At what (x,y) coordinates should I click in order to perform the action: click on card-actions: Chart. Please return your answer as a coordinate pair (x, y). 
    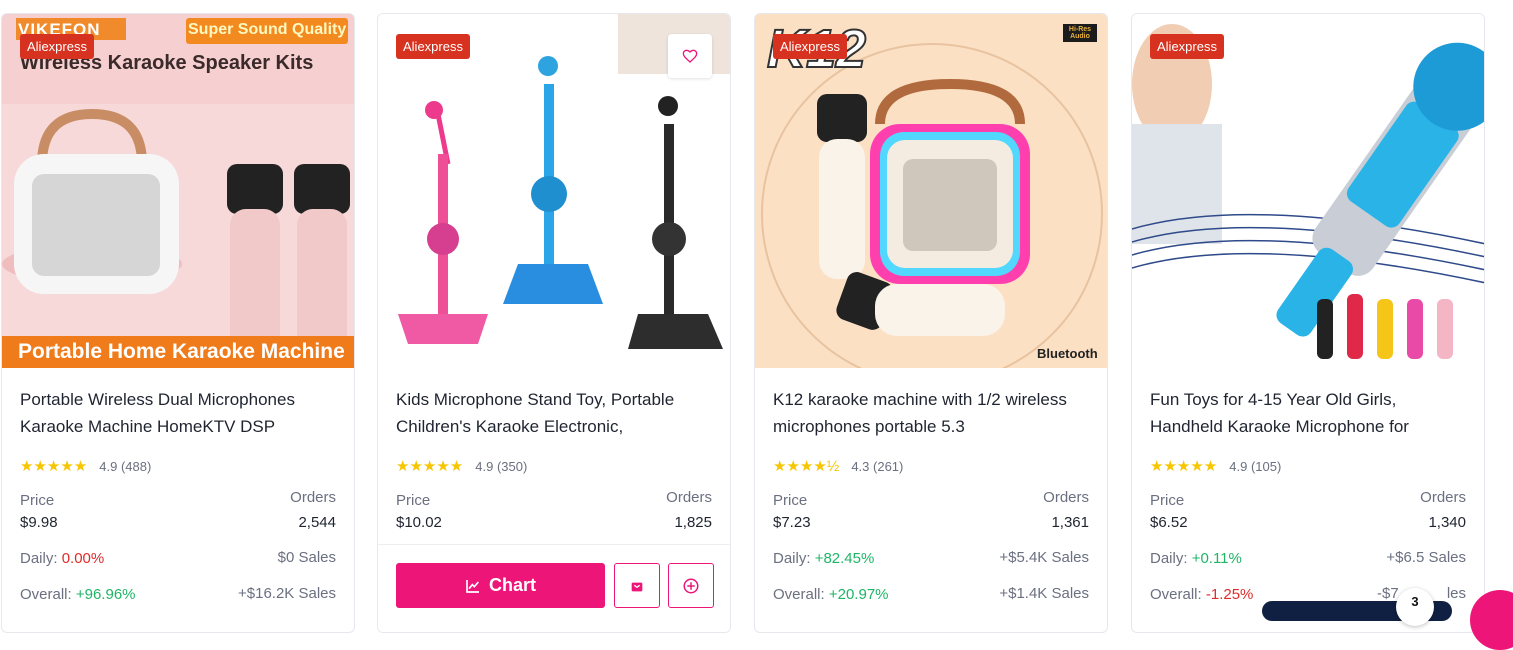
    Looking at the image, I should click on (554, 588).